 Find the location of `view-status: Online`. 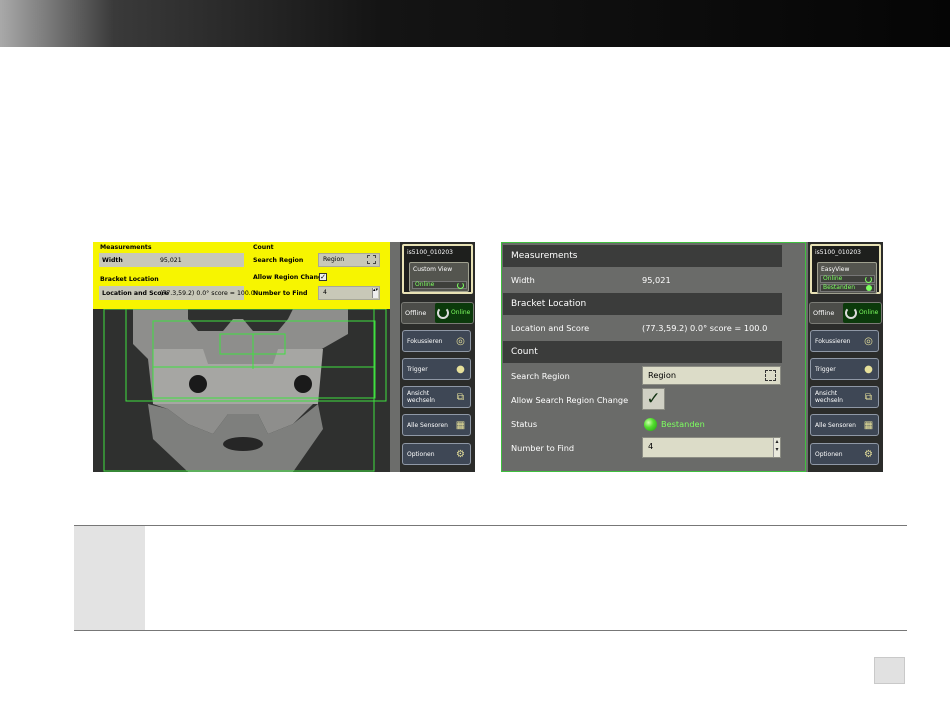

view-status: Online is located at coordinates (833, 278).